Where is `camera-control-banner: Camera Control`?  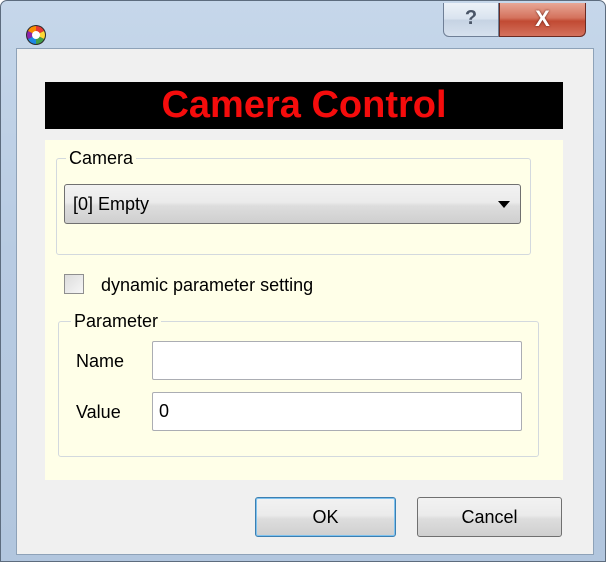 camera-control-banner: Camera Control is located at coordinates (304, 105).